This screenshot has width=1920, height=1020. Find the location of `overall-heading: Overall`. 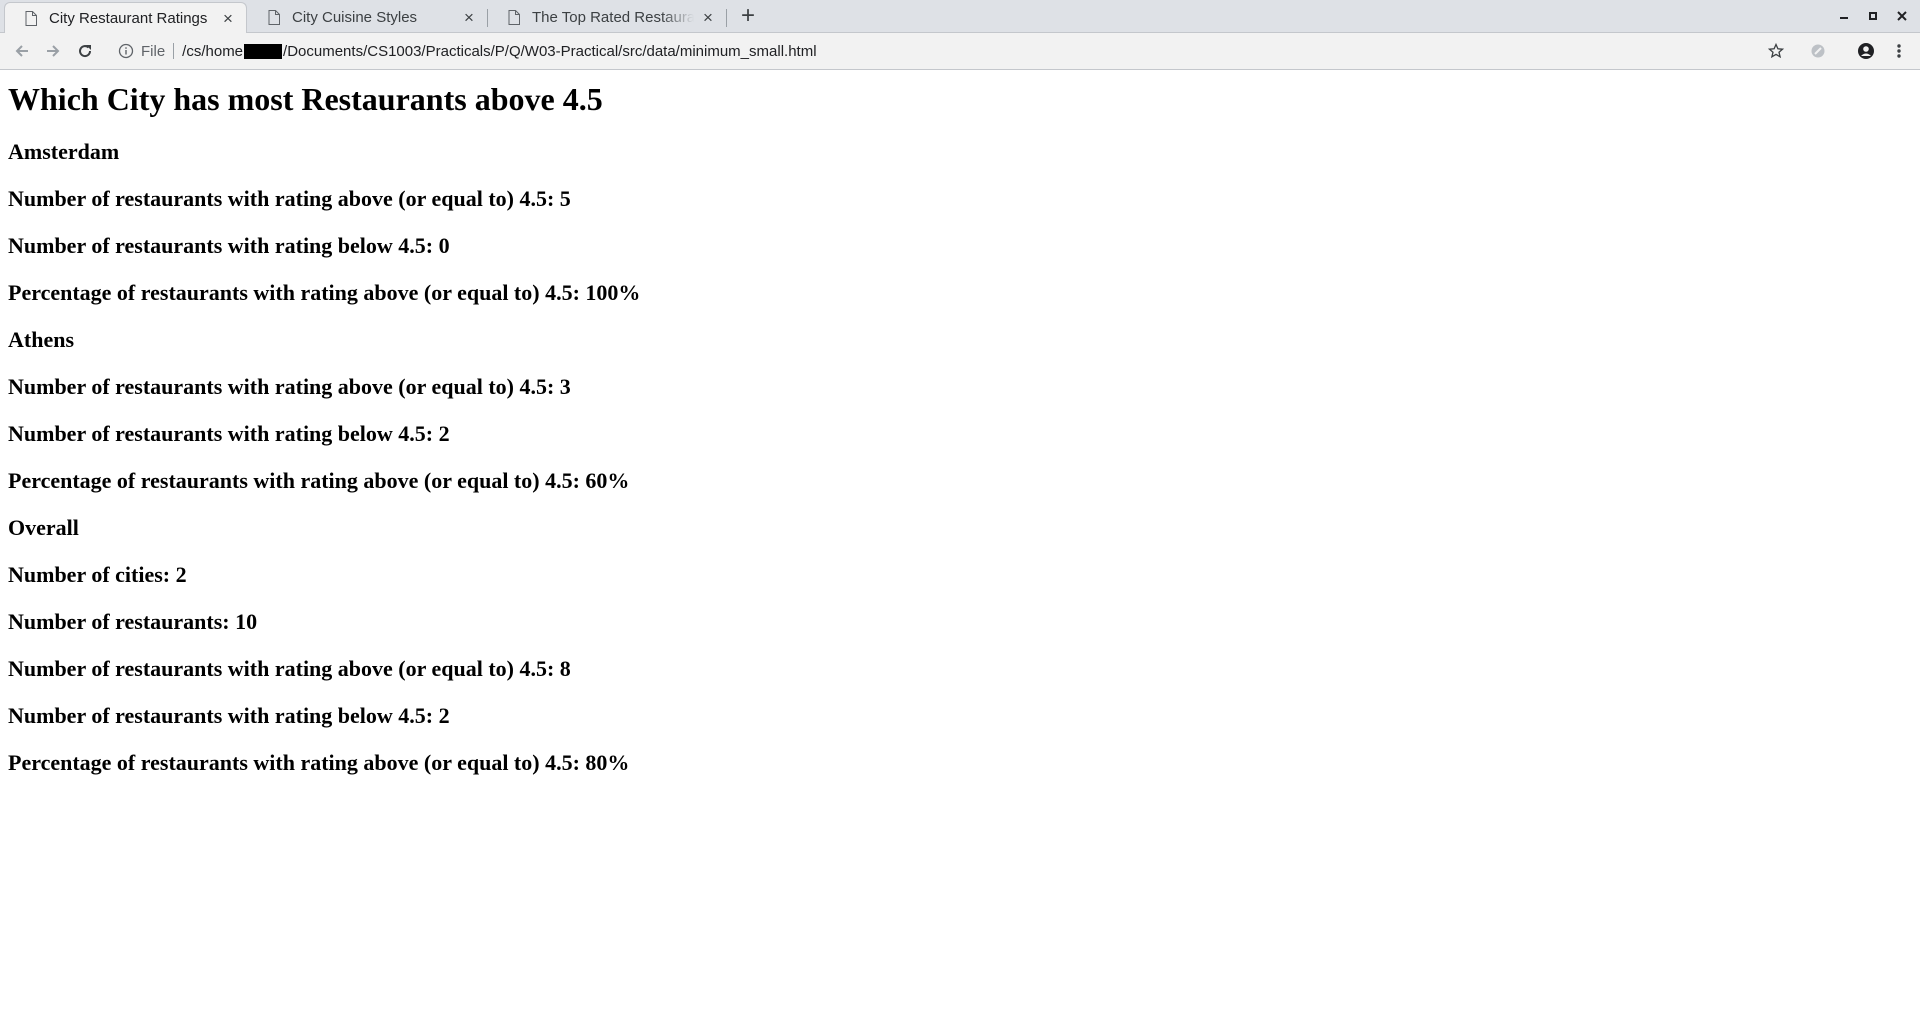

overall-heading: Overall is located at coordinates (43, 527).